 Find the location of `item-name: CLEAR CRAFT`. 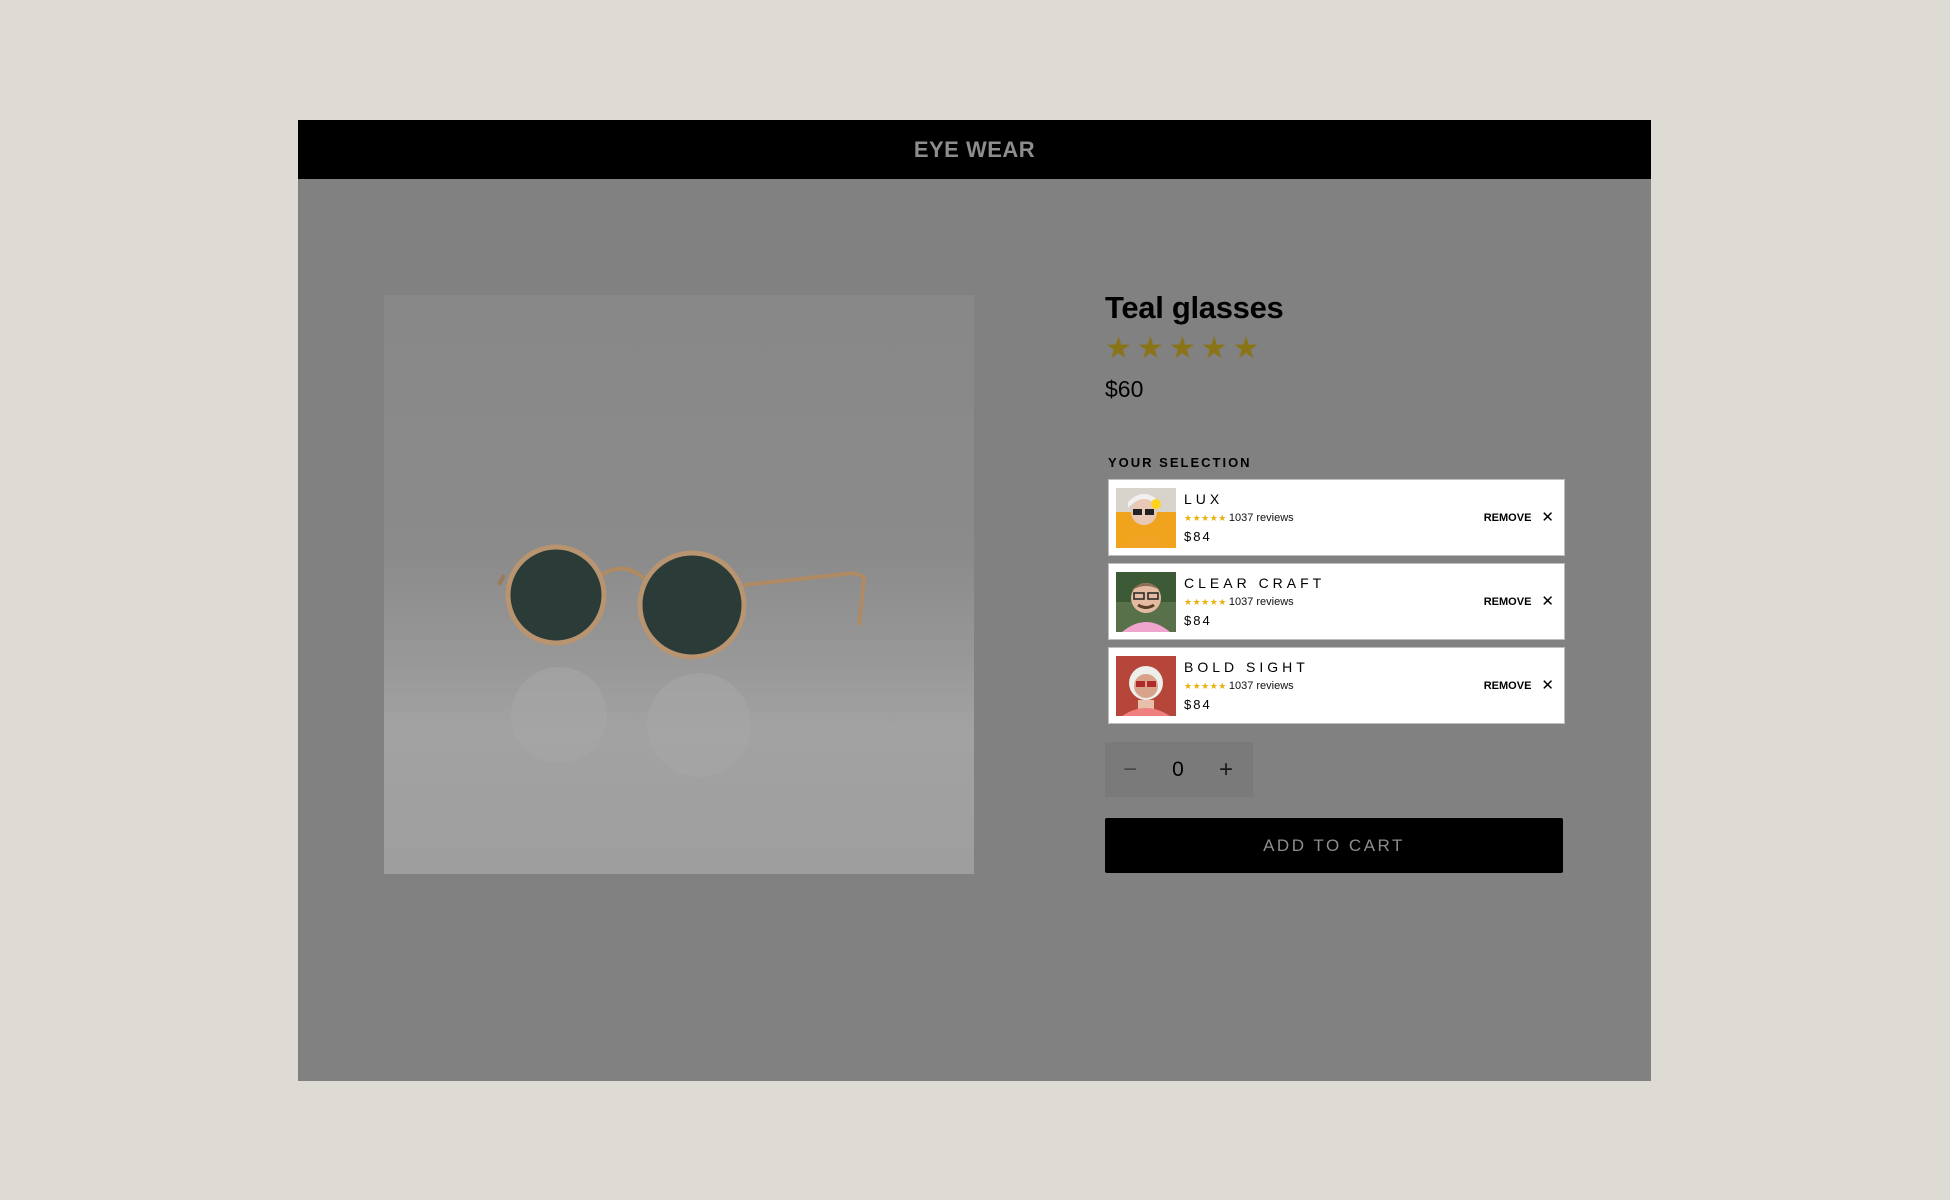

item-name: CLEAR CRAFT is located at coordinates (1255, 583).